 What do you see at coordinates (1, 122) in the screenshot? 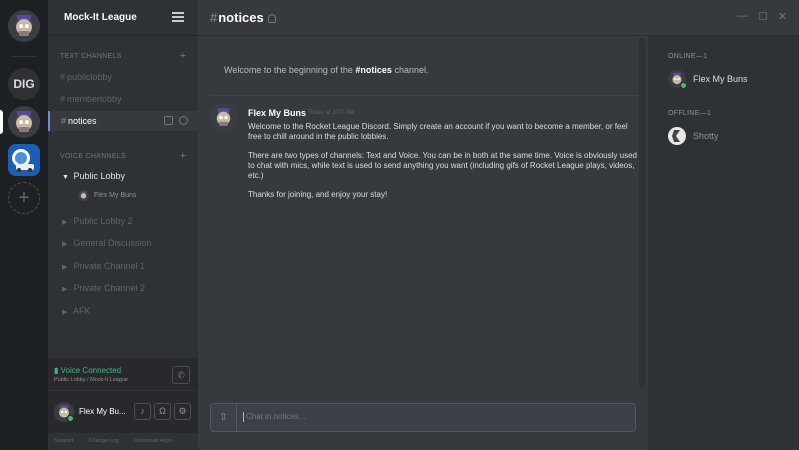
I see `active-server-indicator` at bounding box center [1, 122].